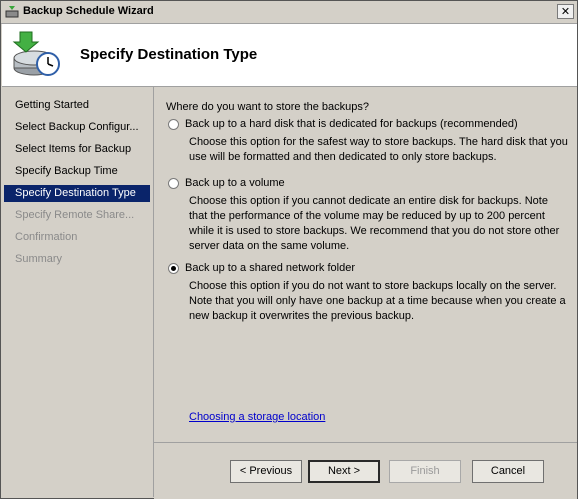 The image size is (578, 499). I want to click on step-specify-backup-time: Specify Backup Time, so click(77, 171).